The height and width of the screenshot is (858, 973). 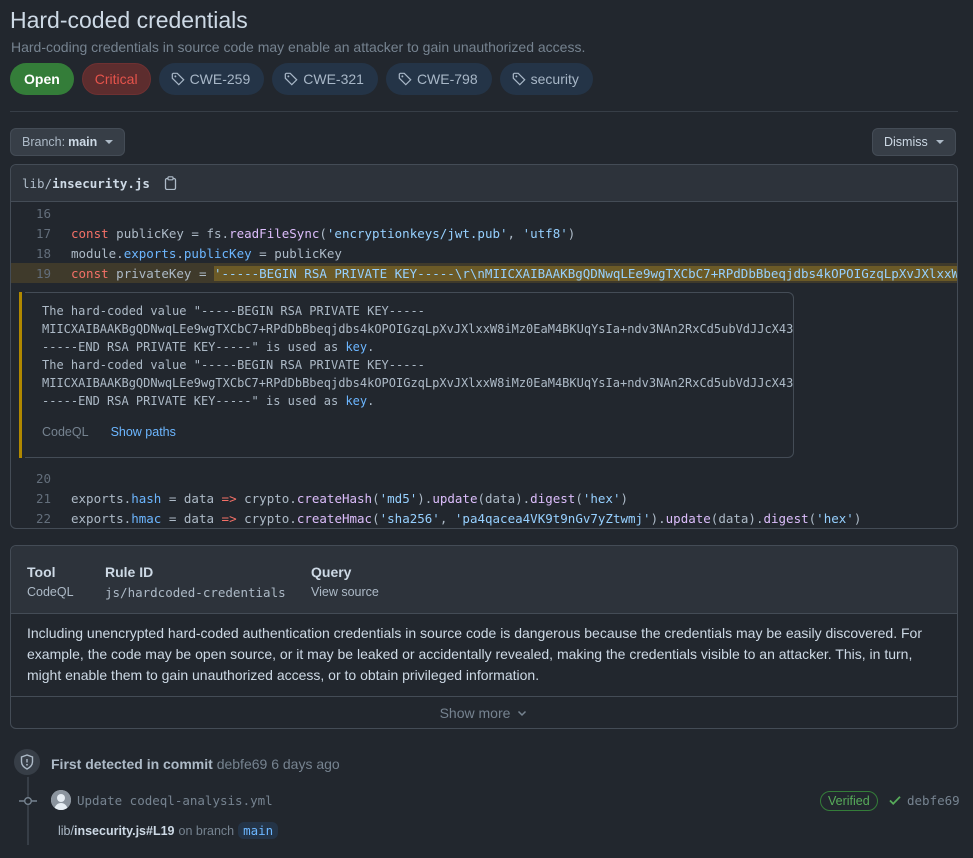 I want to click on commit-link: debfe69, so click(x=242, y=764).